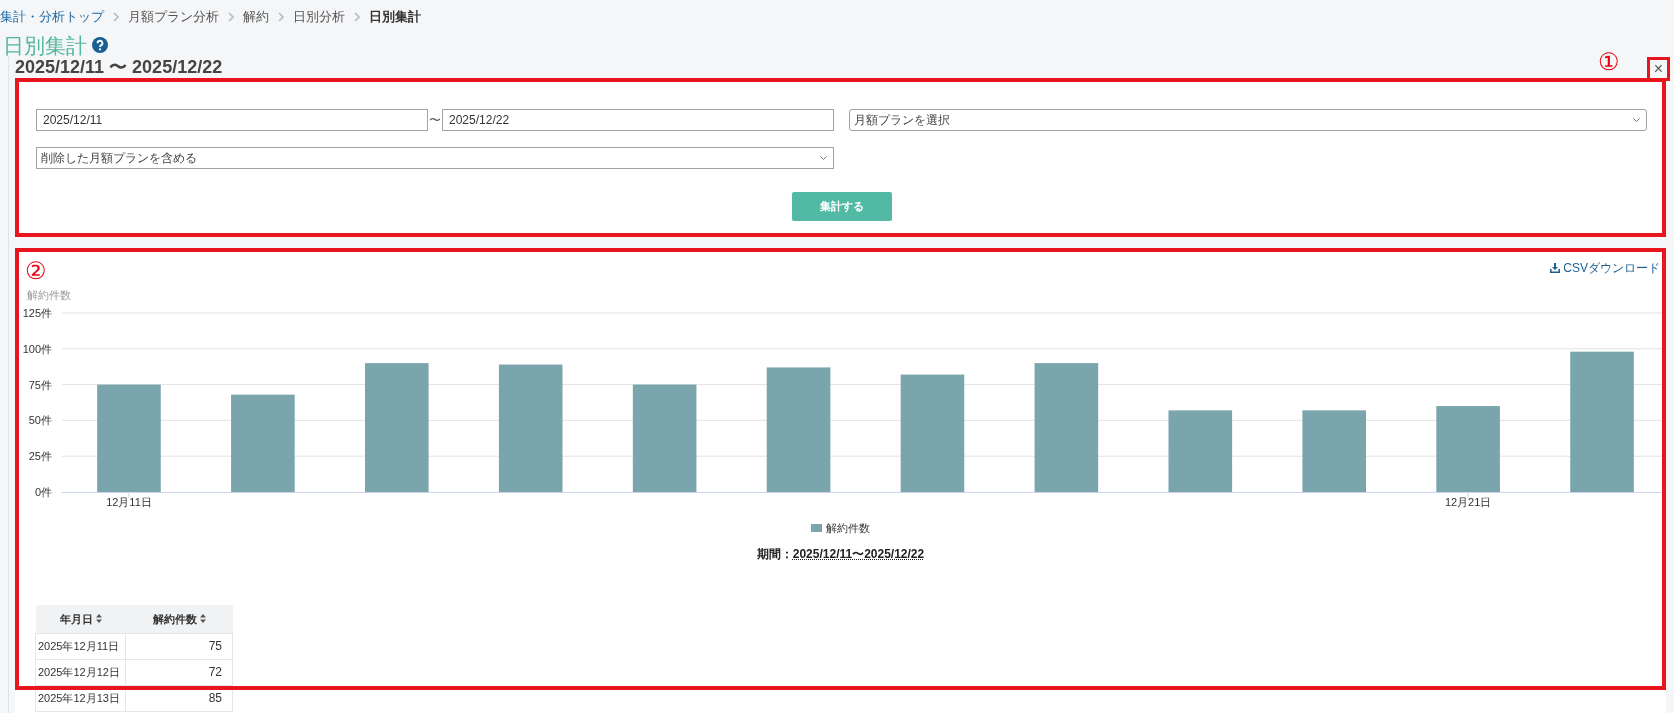 Image resolution: width=1674 pixels, height=713 pixels. What do you see at coordinates (52, 17) in the screenshot?
I see `breadcrumb-link: 集計・分析トップ` at bounding box center [52, 17].